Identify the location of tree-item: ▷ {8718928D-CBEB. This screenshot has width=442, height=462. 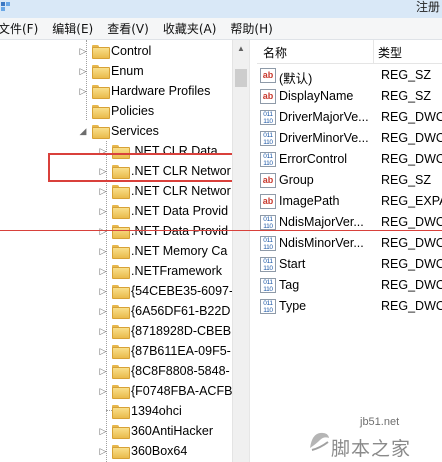
(164, 331).